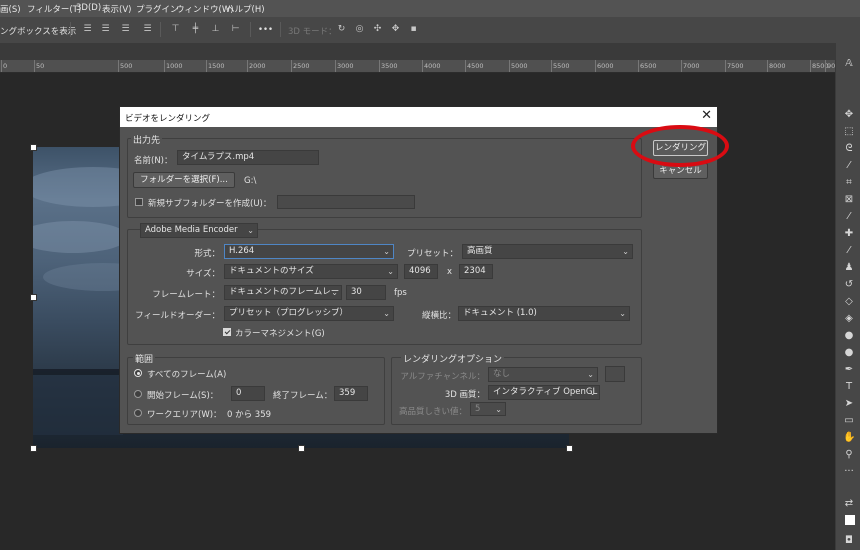 This screenshot has width=860, height=550. Describe the element at coordinates (191, 230) in the screenshot. I see `encoder-value: Adobe Media Encoder` at that location.